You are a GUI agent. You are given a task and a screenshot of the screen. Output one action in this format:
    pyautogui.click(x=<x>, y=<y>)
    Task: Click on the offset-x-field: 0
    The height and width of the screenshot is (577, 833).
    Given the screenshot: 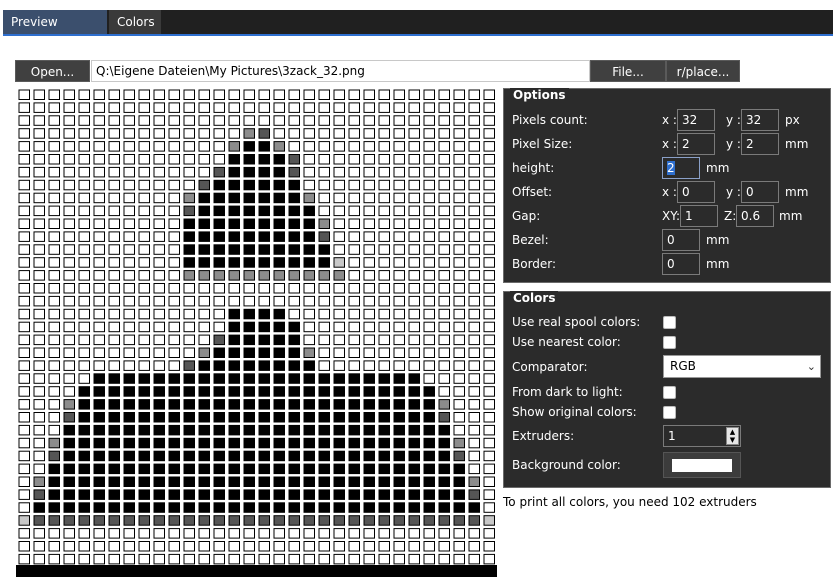 What is the action you would take?
    pyautogui.click(x=696, y=192)
    